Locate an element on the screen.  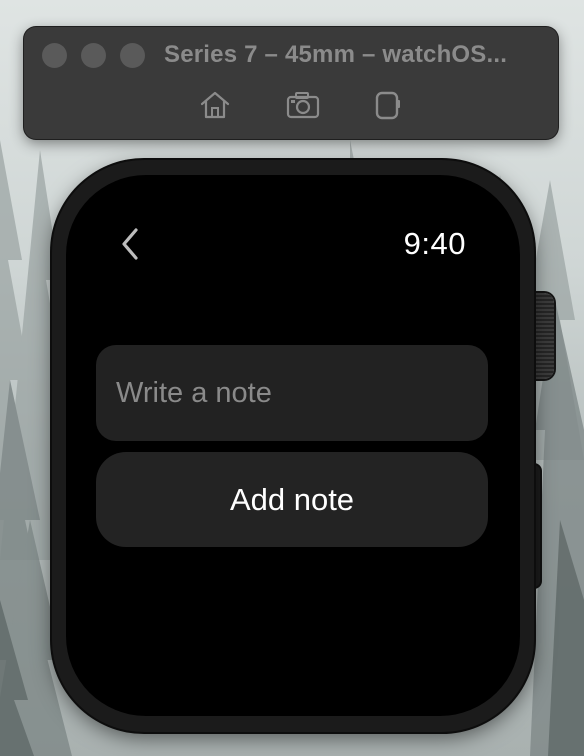
back-chevron-icon is located at coordinates (131, 244).